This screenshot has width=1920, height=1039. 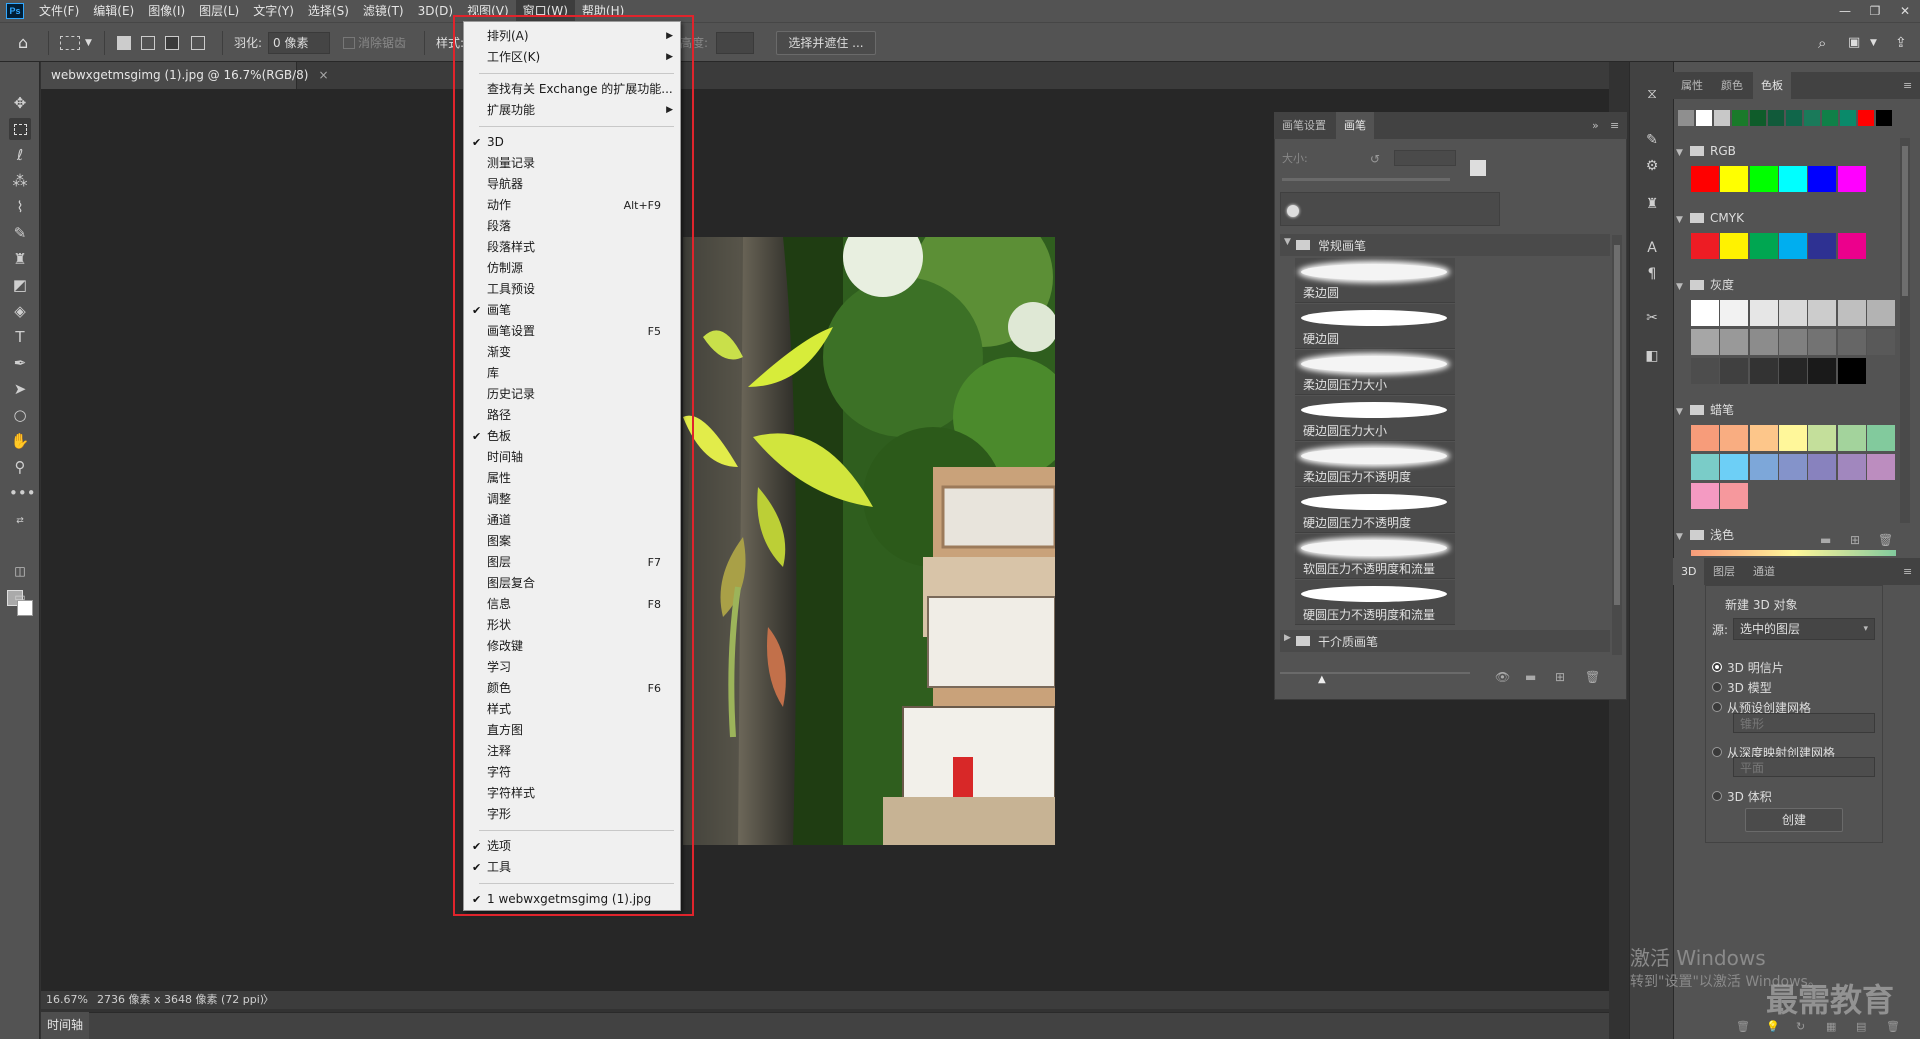 I want to click on tab-channels: 通道, so click(x=1764, y=571).